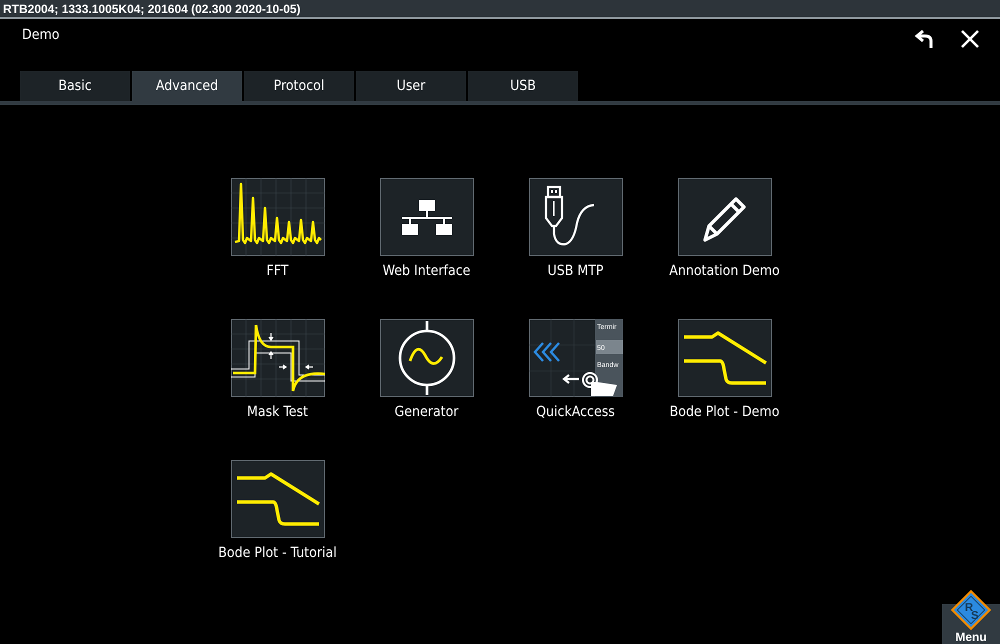  Describe the element at coordinates (571, 379) in the screenshot. I see `arrow-icon` at that location.